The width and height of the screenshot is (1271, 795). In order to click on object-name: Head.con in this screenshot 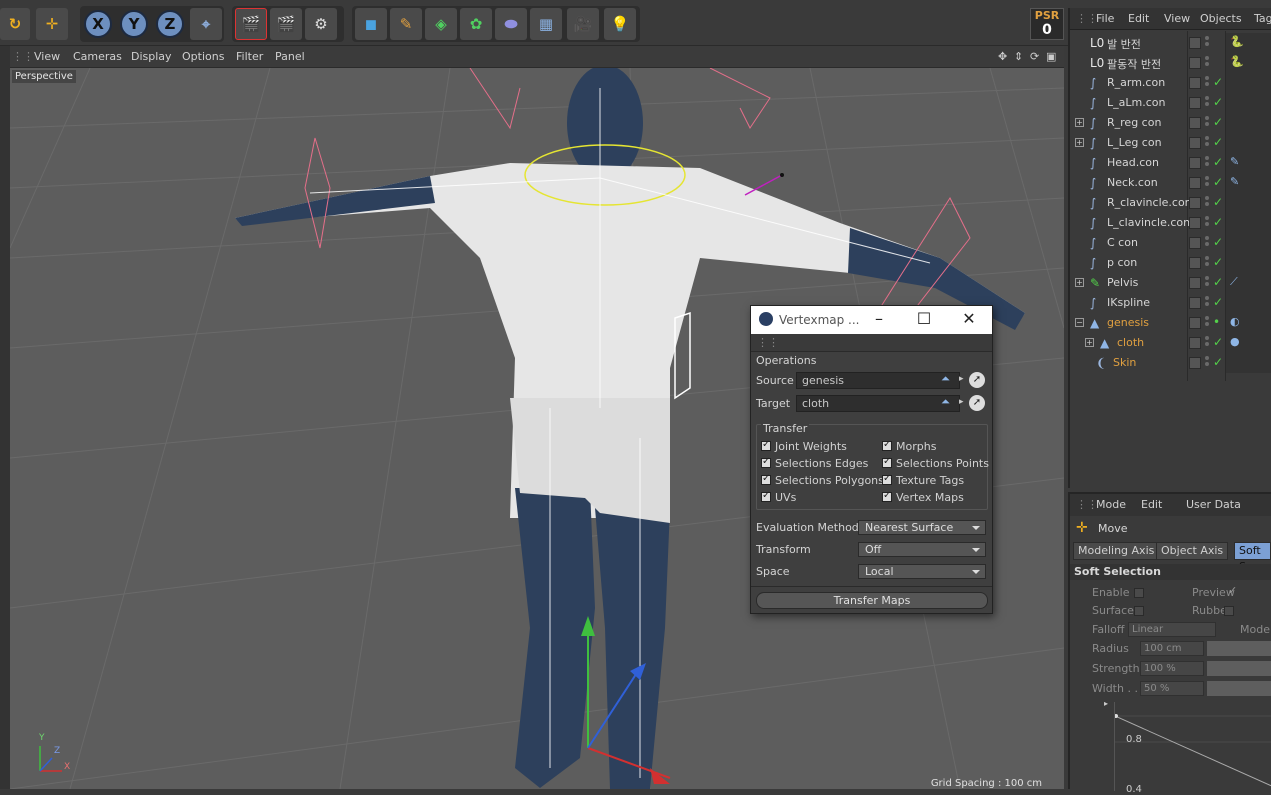, I will do `click(1133, 162)`.